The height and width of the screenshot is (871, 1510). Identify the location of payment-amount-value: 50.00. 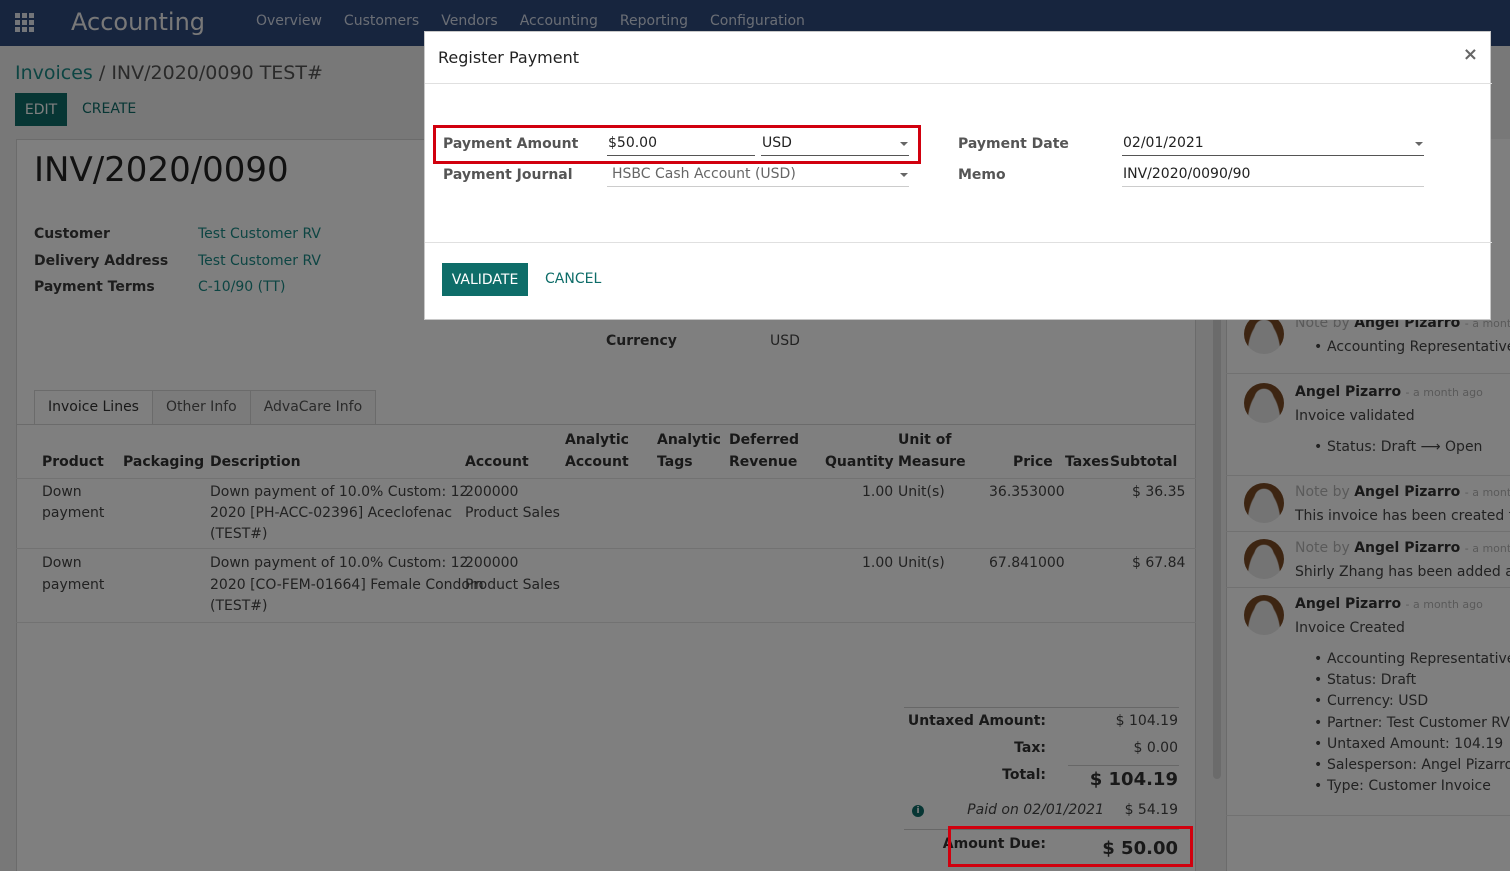
(637, 143).